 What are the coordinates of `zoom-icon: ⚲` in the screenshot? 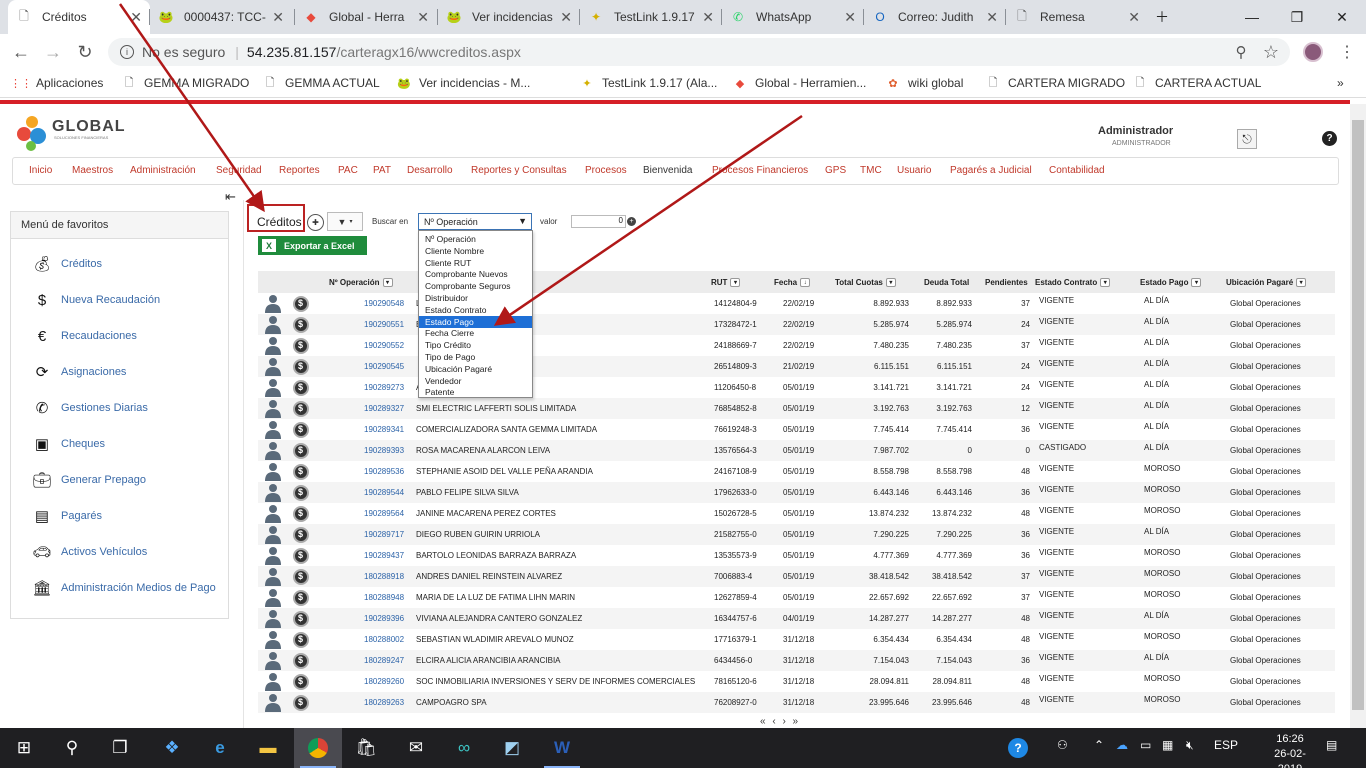 It's located at (1241, 52).